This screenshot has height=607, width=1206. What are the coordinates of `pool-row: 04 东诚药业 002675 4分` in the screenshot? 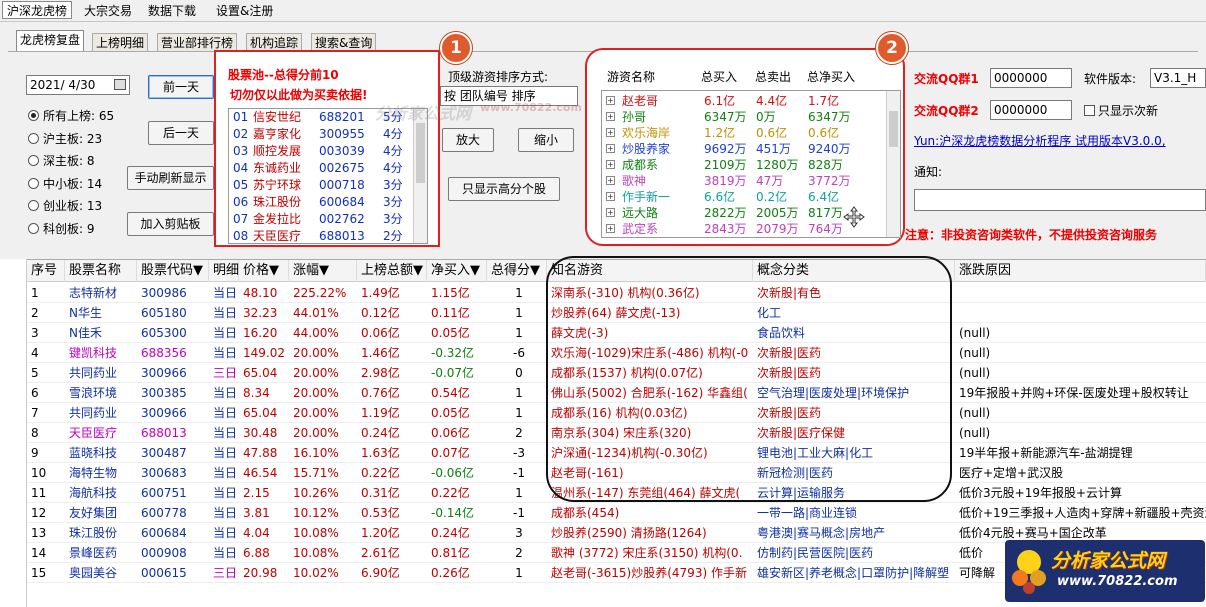 It's located at (324, 168).